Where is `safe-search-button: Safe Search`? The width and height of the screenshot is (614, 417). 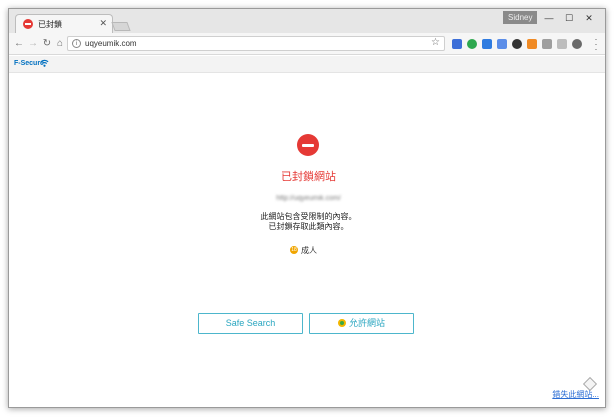 safe-search-button: Safe Search is located at coordinates (250, 323).